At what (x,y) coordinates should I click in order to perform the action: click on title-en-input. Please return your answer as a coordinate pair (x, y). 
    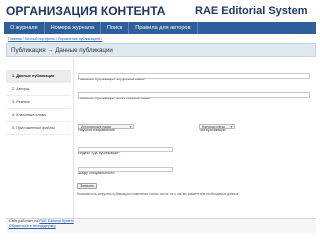
    Looking at the image, I should click on (194, 95).